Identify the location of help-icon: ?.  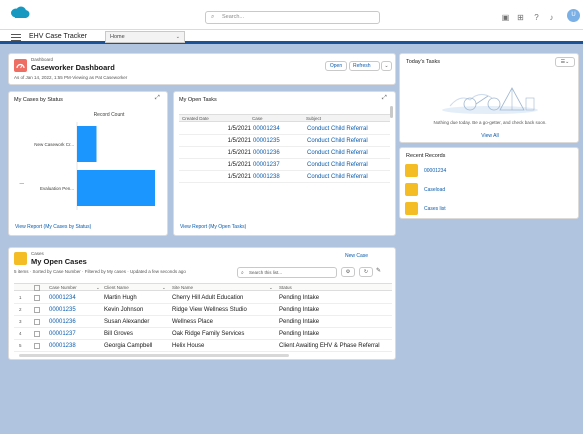
(536, 17).